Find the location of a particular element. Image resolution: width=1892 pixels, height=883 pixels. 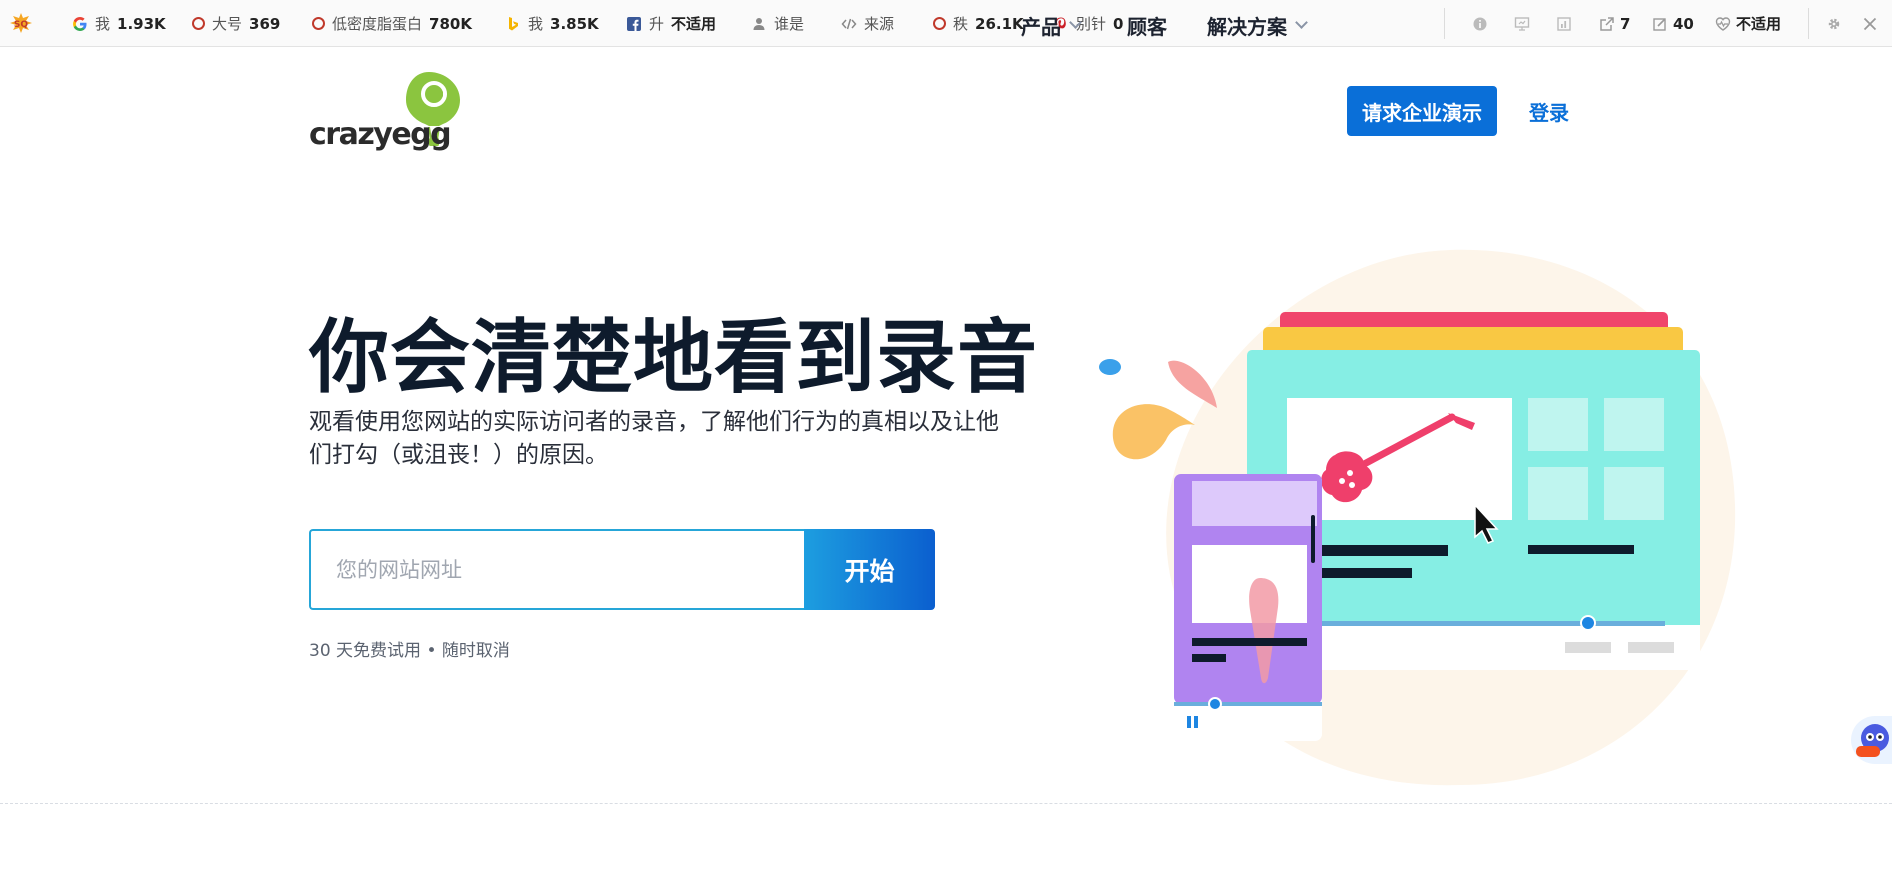

nav-products-label: 产品 is located at coordinates (1041, 26).